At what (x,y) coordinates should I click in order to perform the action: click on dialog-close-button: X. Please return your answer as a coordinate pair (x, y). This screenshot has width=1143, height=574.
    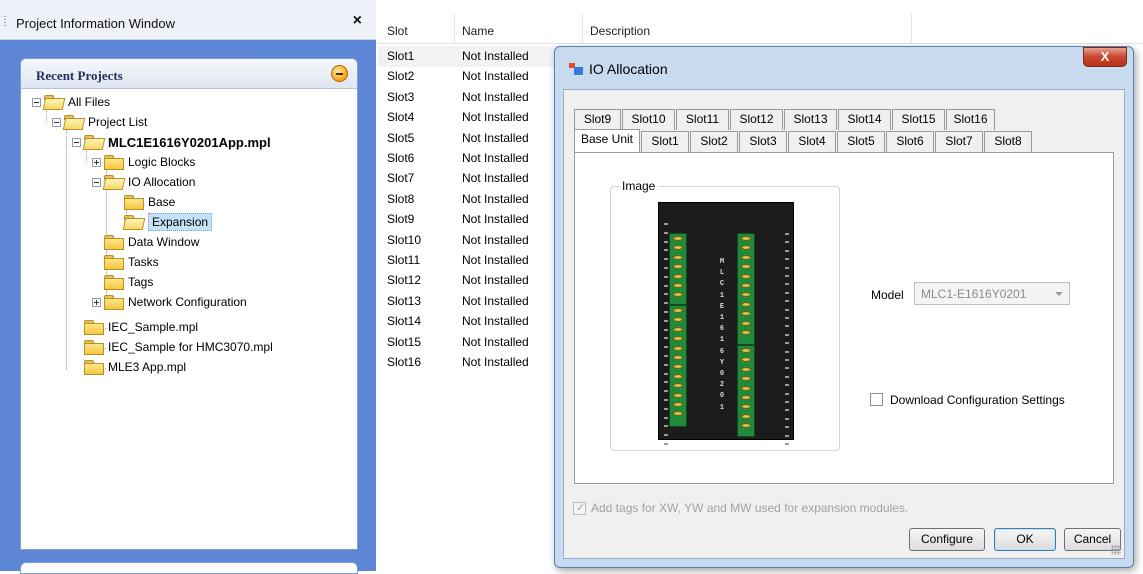
    Looking at the image, I should click on (1105, 57).